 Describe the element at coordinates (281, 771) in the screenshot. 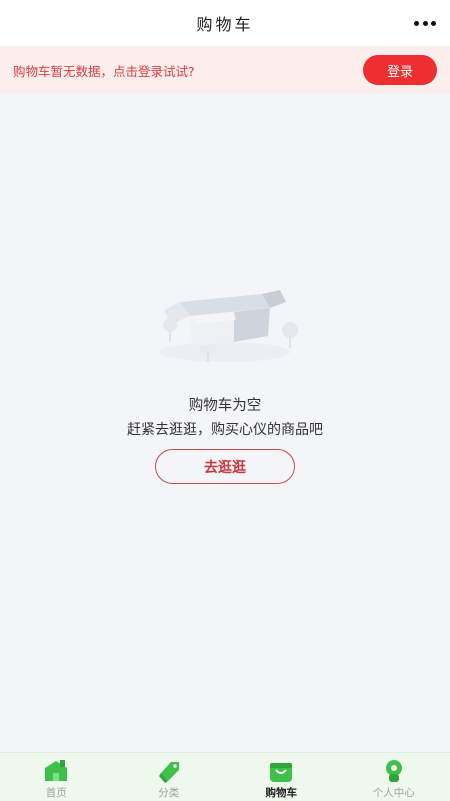

I see `shopping-bag-icon` at that location.